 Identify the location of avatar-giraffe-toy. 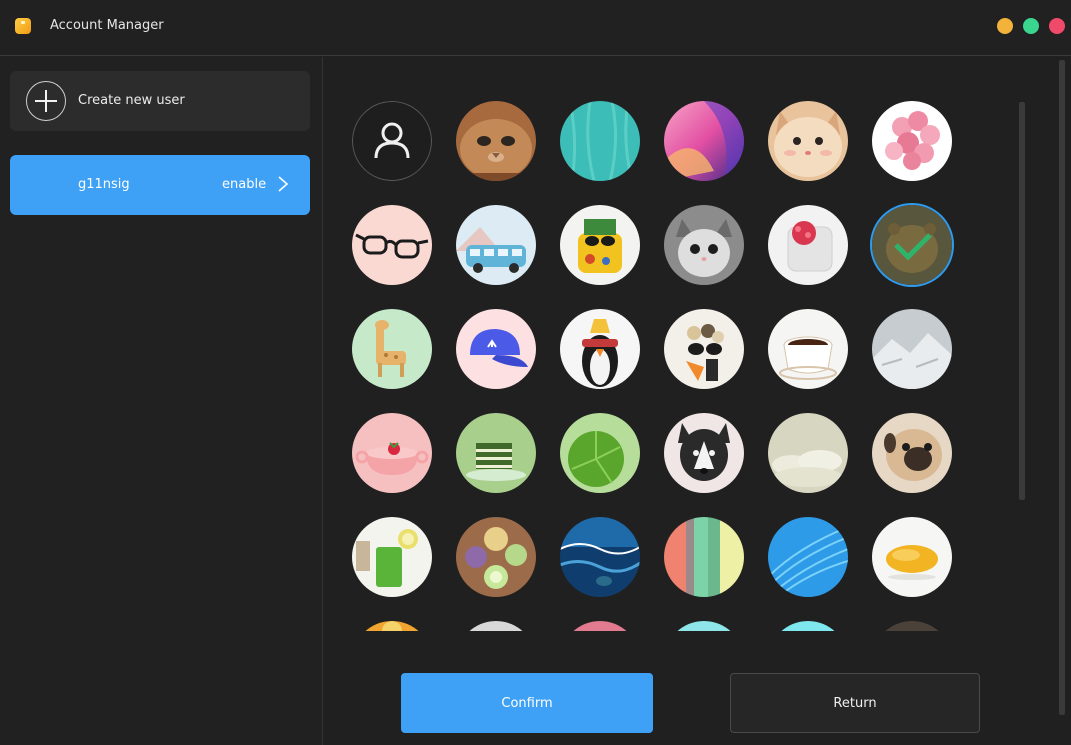
(392, 349).